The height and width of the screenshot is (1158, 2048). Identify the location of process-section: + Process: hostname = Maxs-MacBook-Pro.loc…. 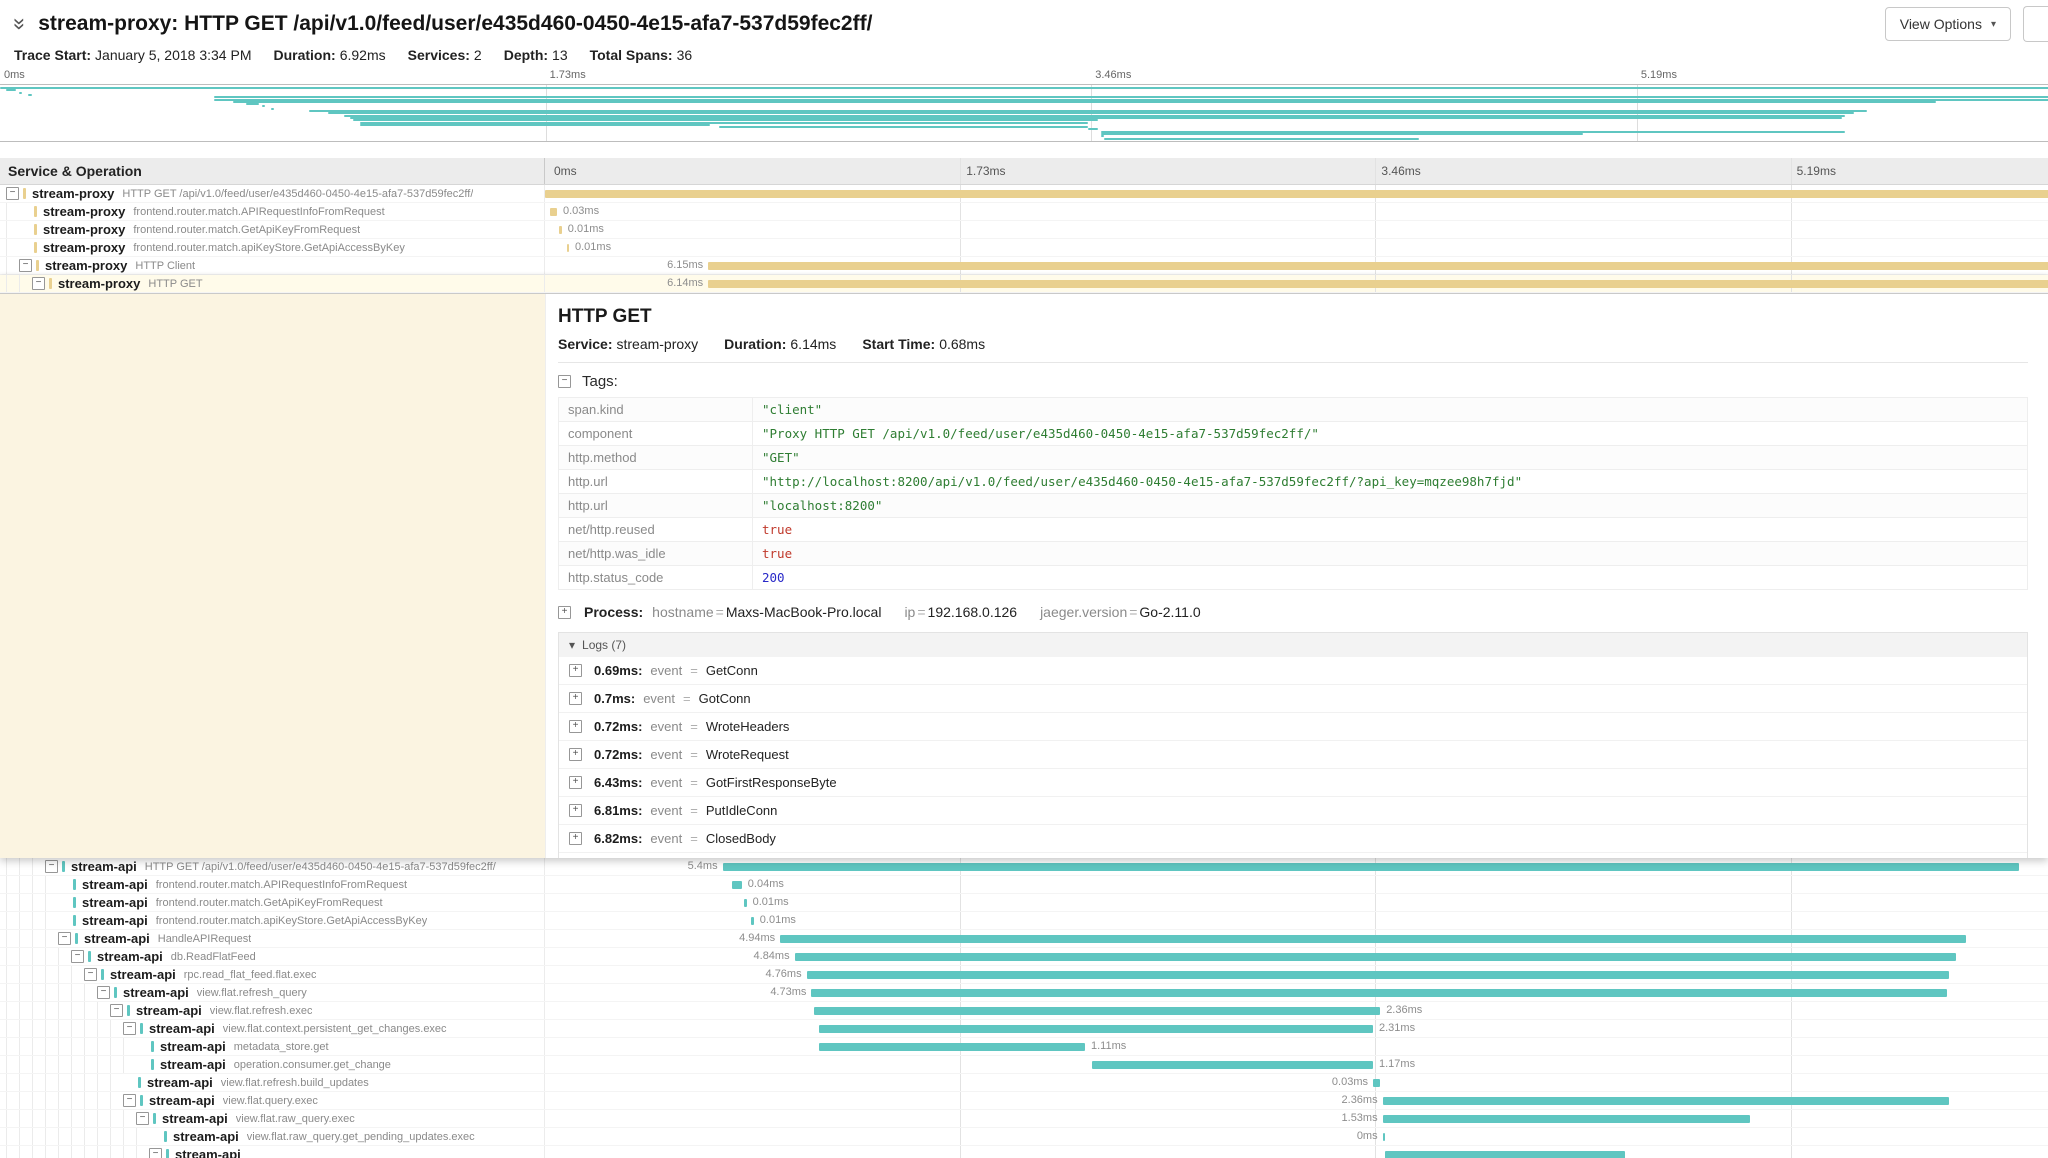
(1293, 612).